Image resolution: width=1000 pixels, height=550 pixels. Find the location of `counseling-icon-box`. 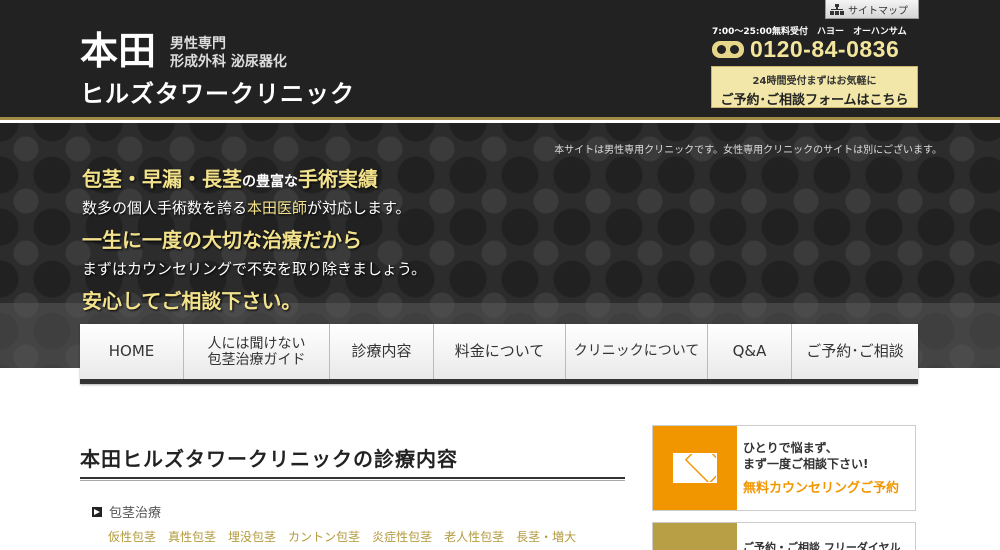

counseling-icon-box is located at coordinates (695, 468).